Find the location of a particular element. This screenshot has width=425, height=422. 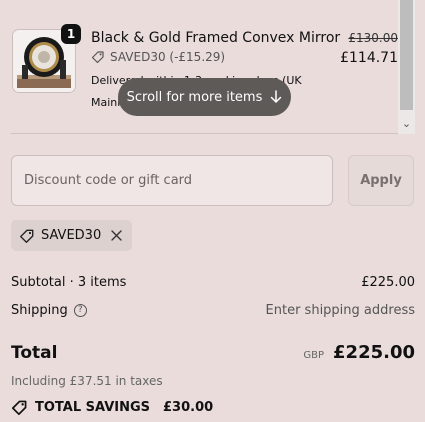

line-discount-text: SAVED30 (-£15.29) is located at coordinates (168, 57).